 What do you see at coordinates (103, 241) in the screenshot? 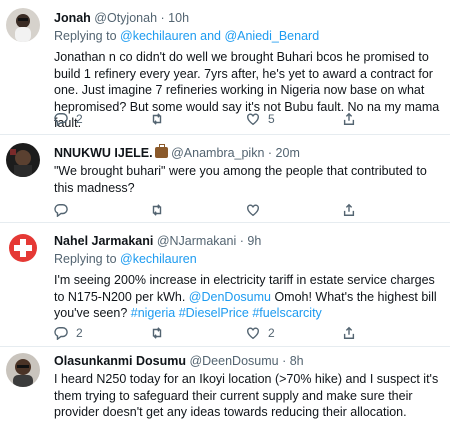
I see `author-name: Nahel Jarmakani` at bounding box center [103, 241].